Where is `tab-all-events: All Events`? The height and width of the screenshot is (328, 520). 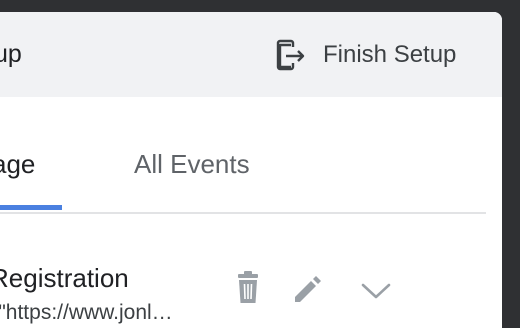
tab-all-events: All Events is located at coordinates (192, 164).